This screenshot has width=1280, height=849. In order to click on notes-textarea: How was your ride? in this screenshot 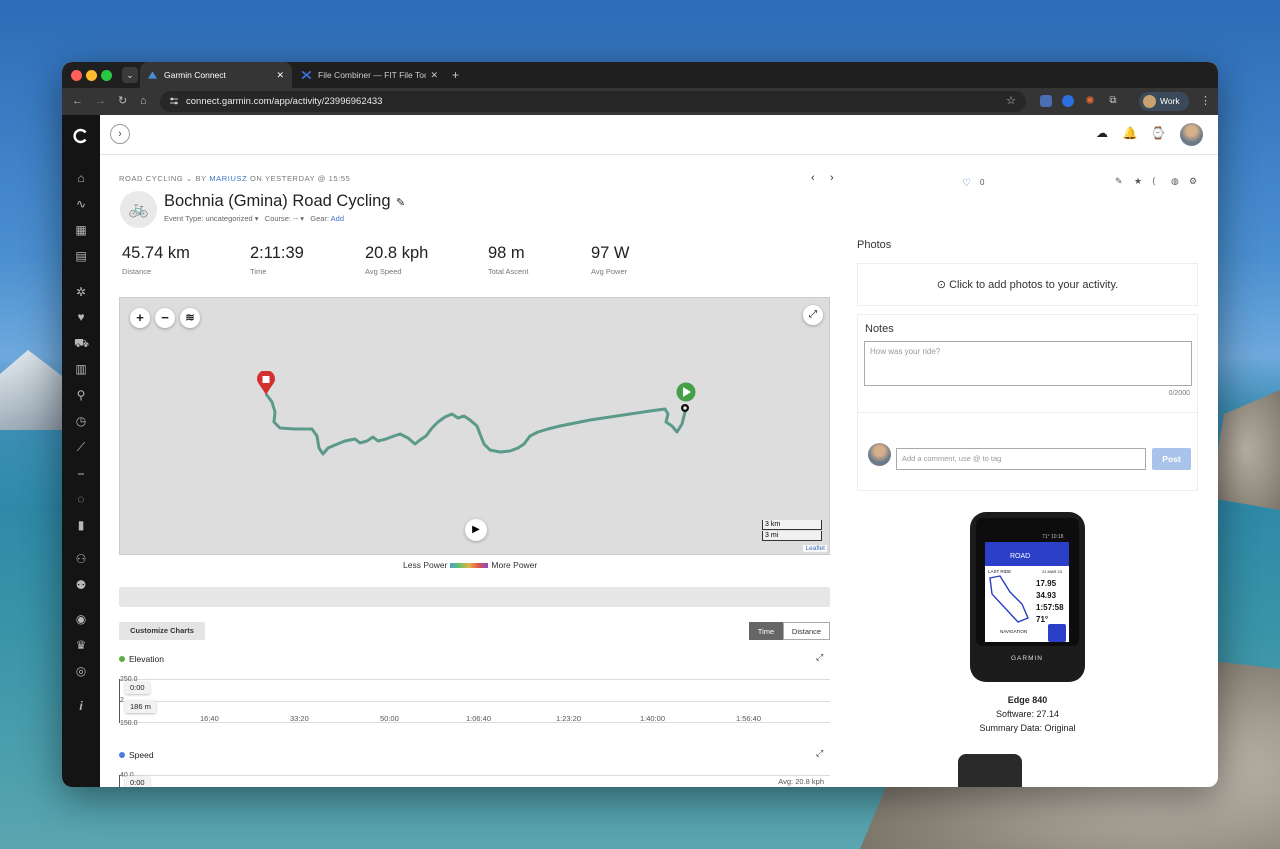, I will do `click(1028, 363)`.